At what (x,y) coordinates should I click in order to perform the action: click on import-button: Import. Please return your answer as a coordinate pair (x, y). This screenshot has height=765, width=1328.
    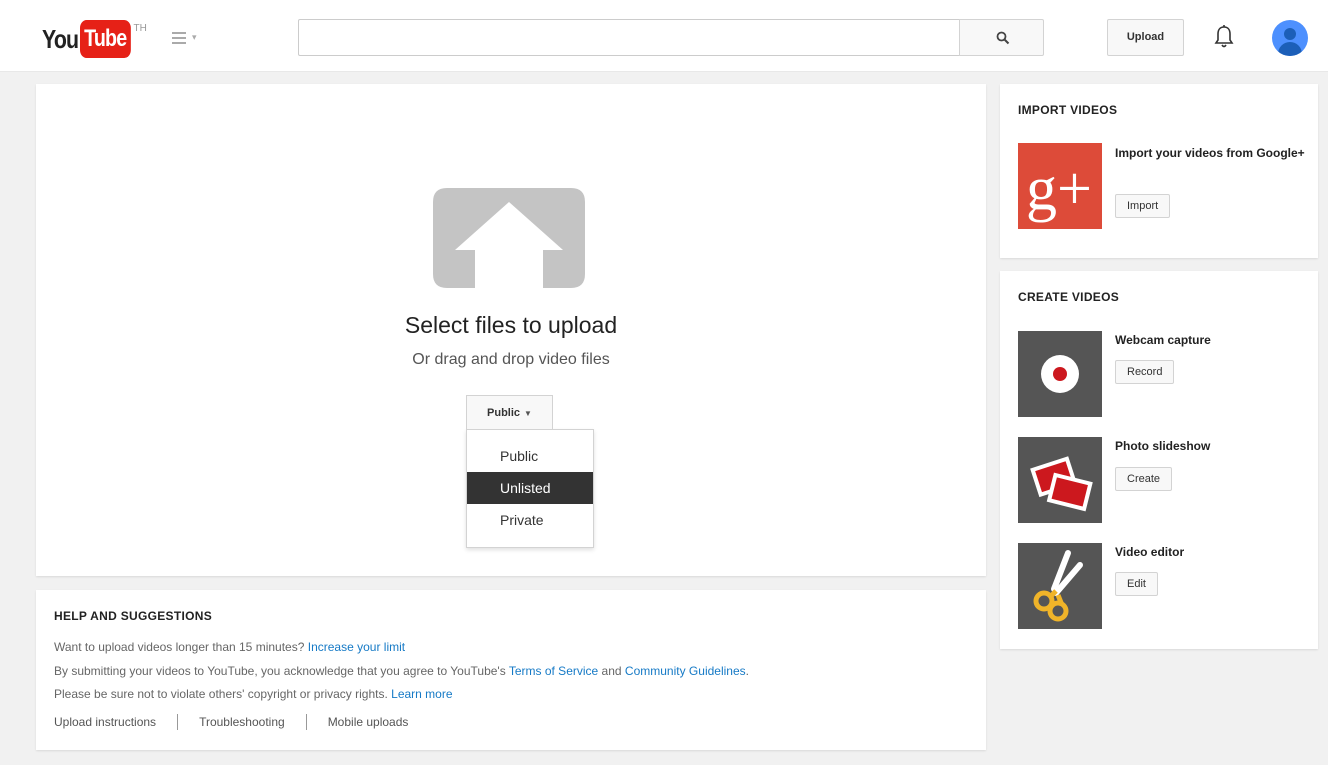
    Looking at the image, I should click on (1143, 206).